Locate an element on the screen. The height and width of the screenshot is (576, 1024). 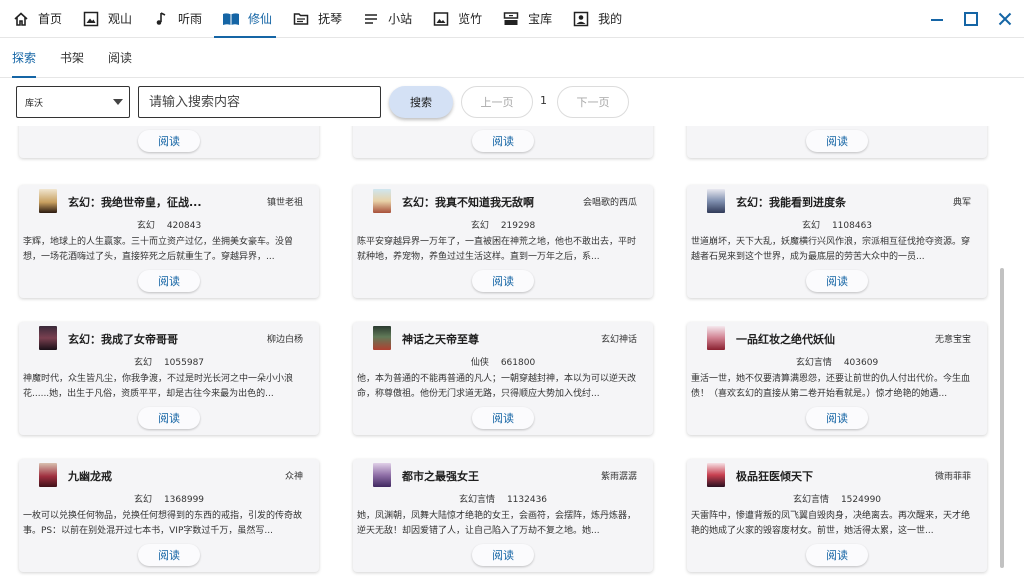
window-controls is located at coordinates (973, 19).